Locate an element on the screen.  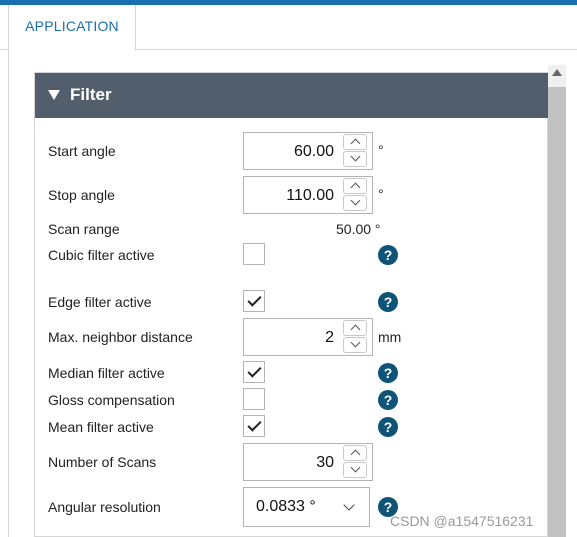
gloss-compensation-label: Gloss compensation is located at coordinates (111, 400).